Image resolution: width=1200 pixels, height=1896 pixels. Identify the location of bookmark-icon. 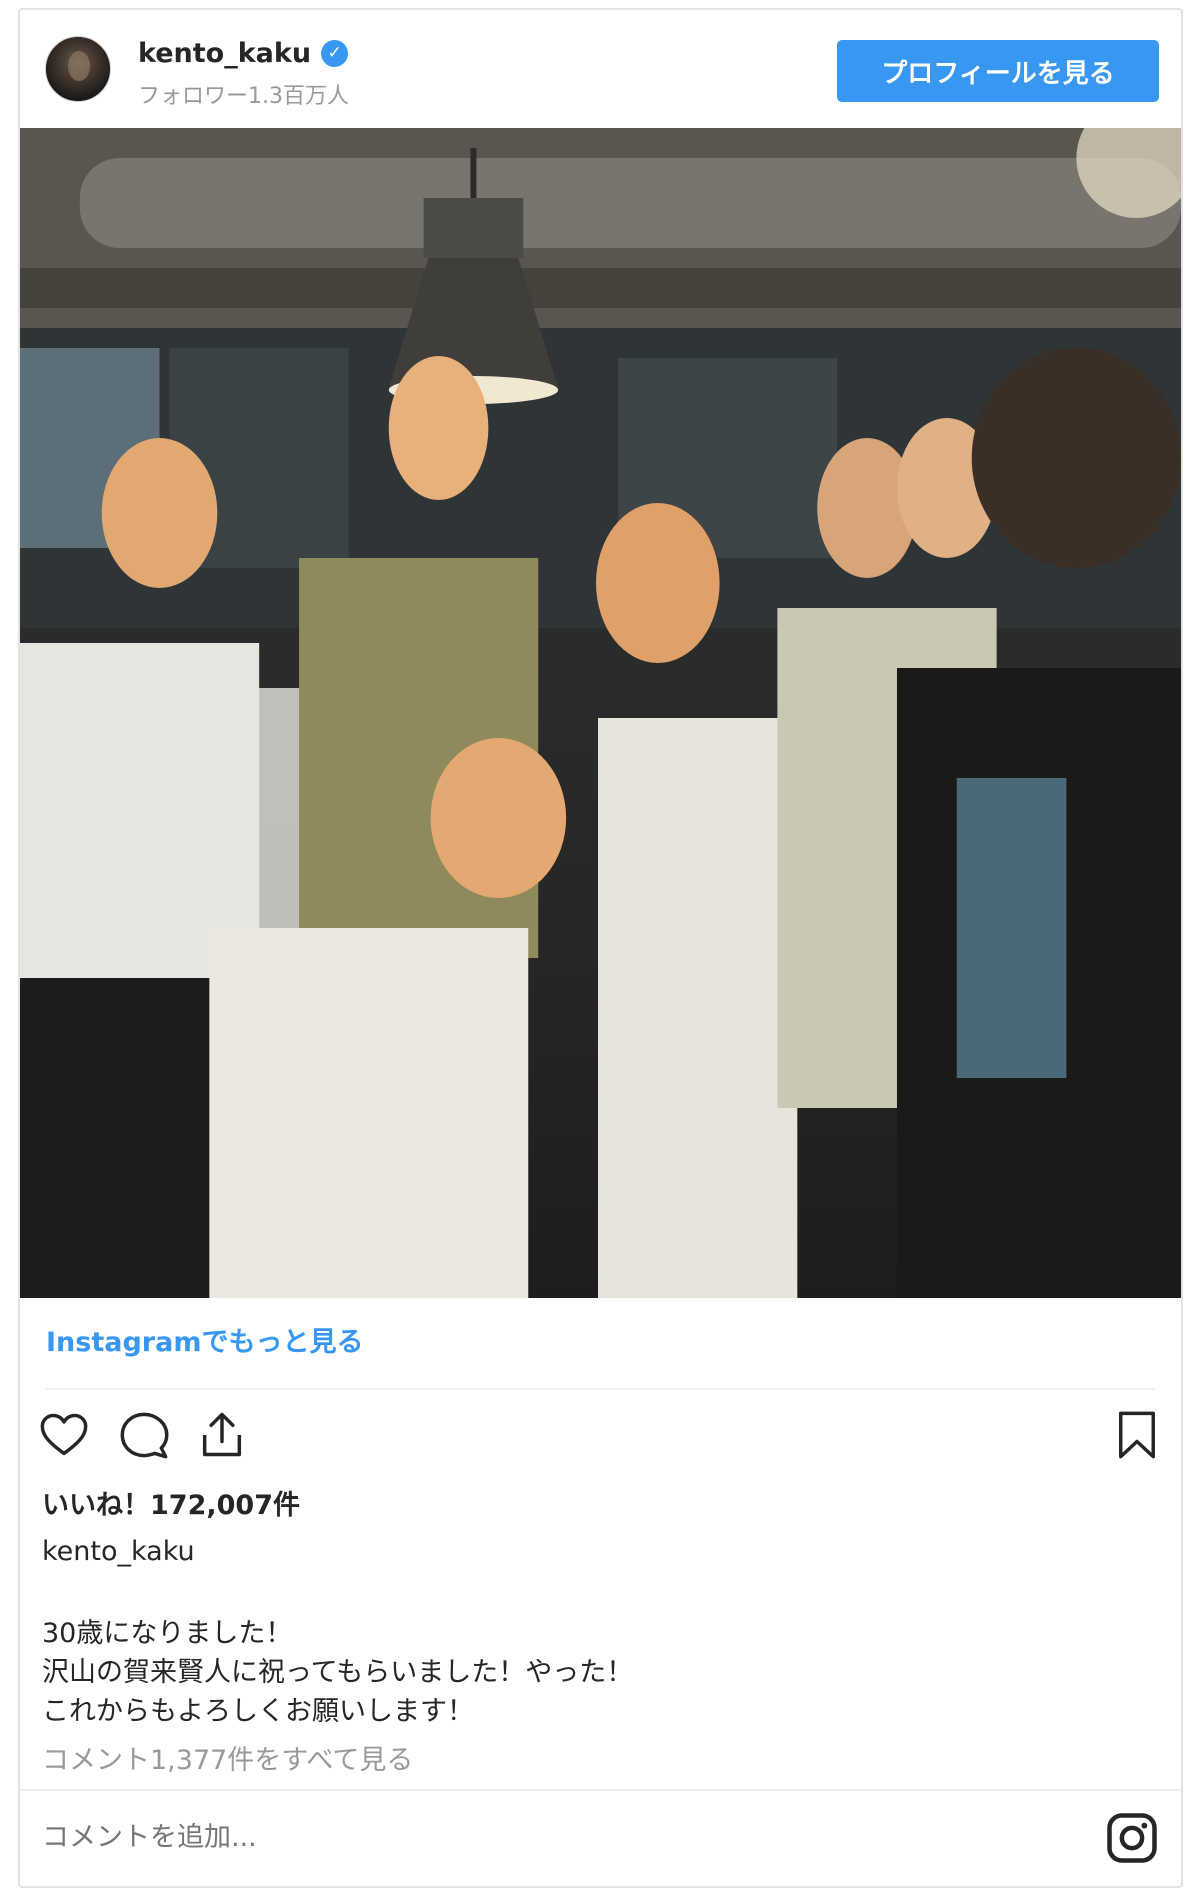
(1137, 1435).